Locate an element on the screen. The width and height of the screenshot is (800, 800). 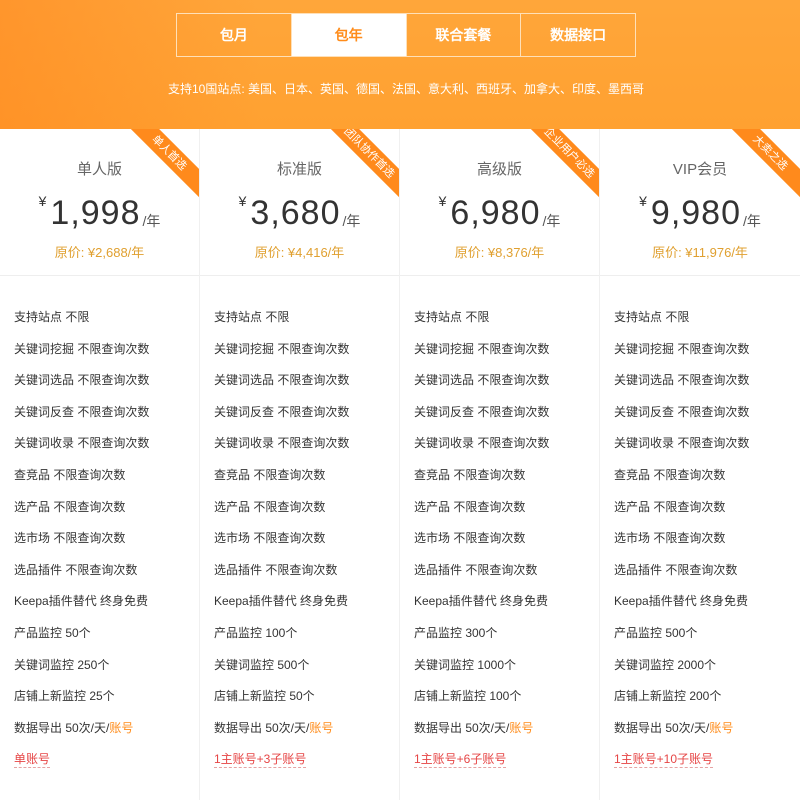
plan-name: VIP会员 is located at coordinates (700, 169).